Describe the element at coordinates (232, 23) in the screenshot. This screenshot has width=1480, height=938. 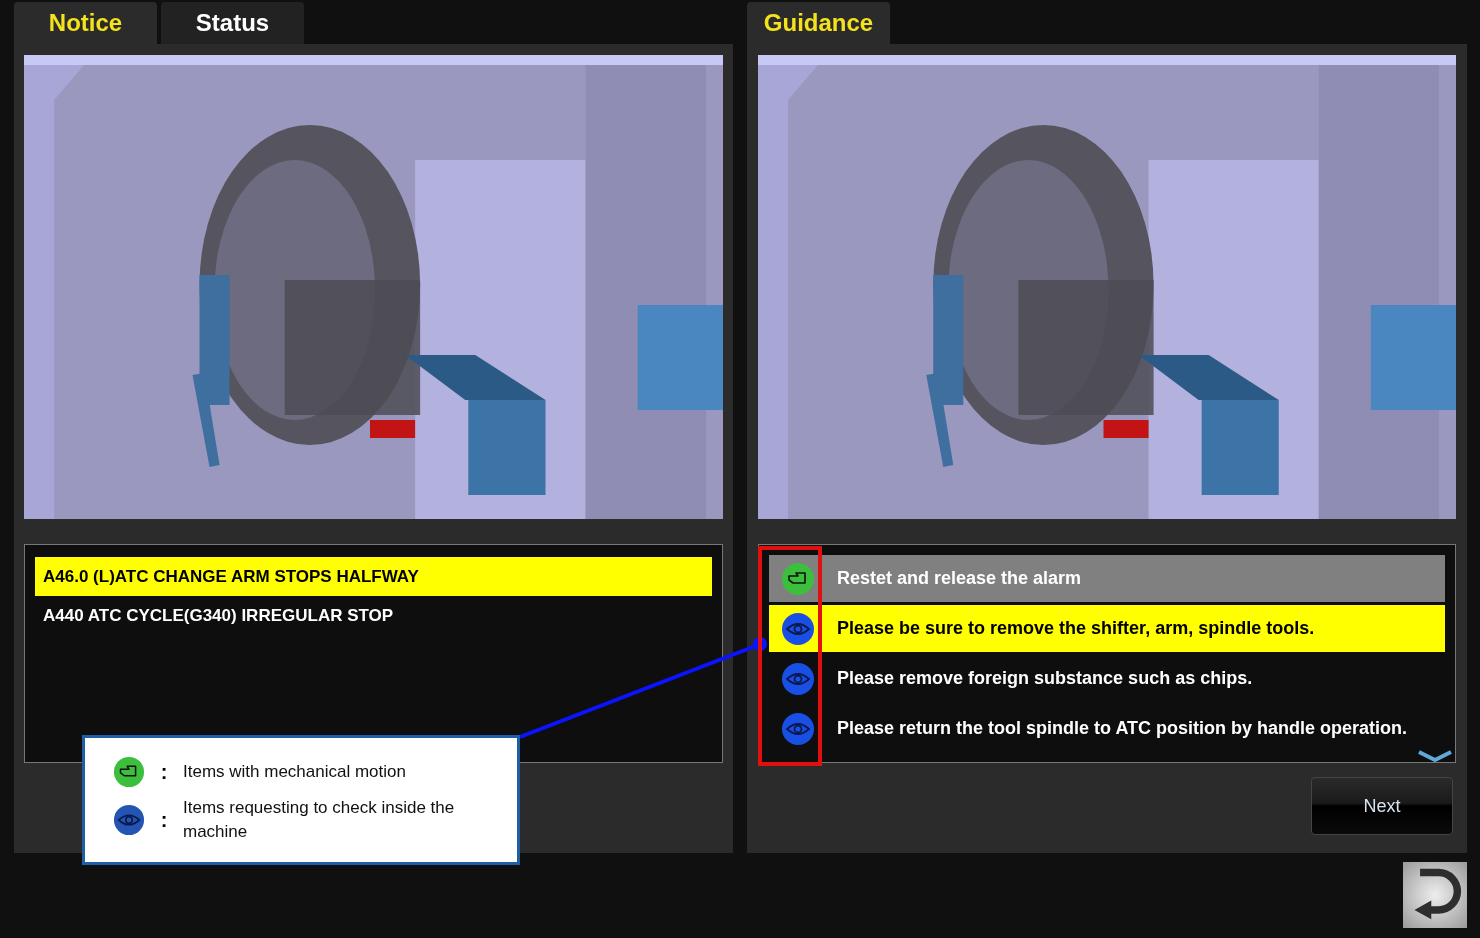
I see `tab: Status` at that location.